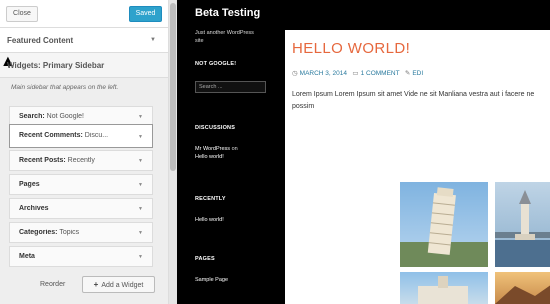 This screenshot has height=304, width=550. What do you see at coordinates (234, 149) in the screenshot?
I see `comment-on-text: on` at bounding box center [234, 149].